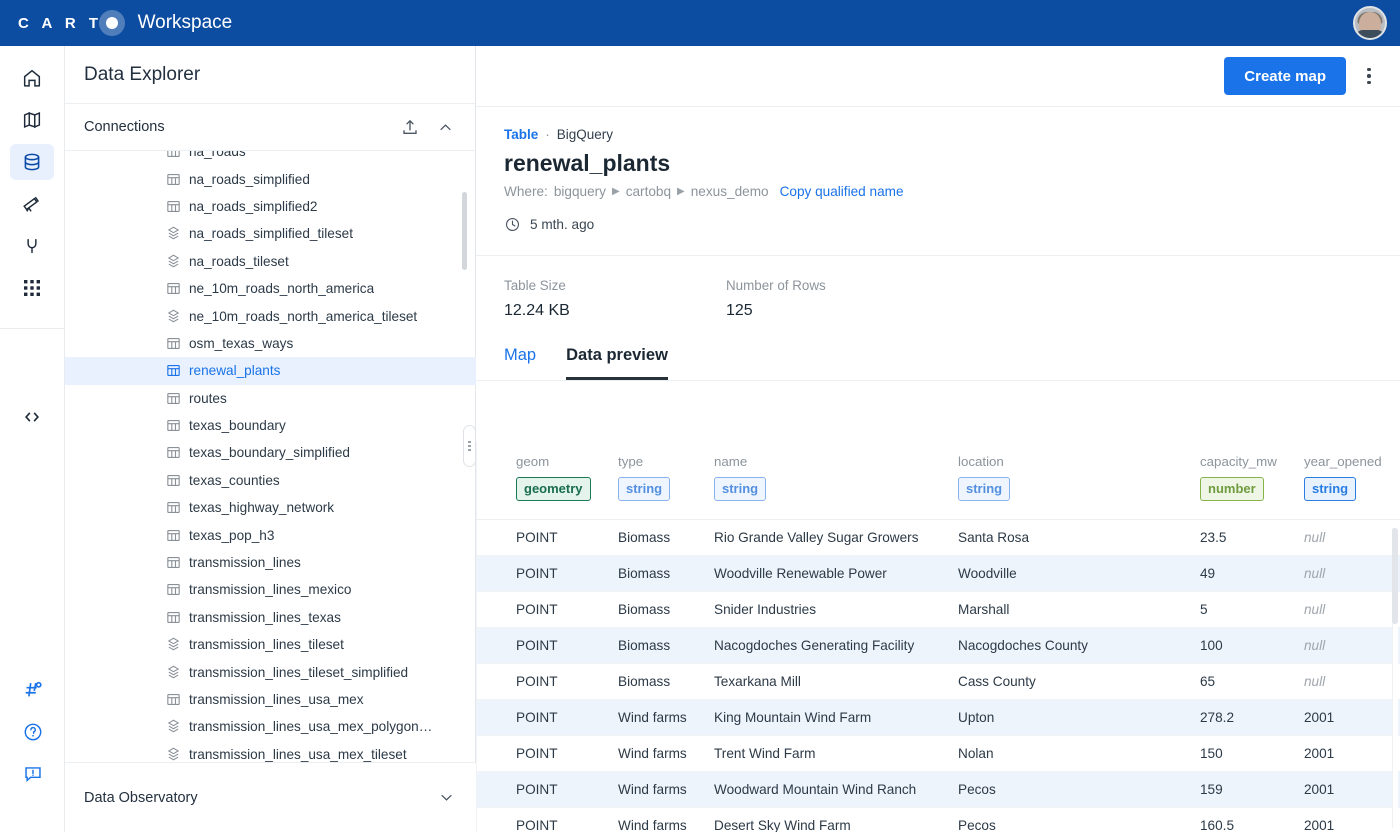  Describe the element at coordinates (1370, 23) in the screenshot. I see `avatar` at that location.